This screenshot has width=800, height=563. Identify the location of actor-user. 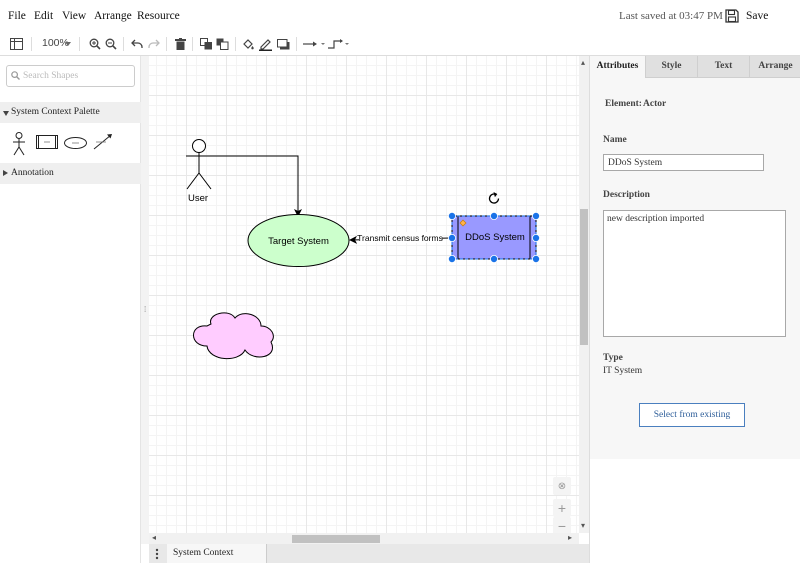
(199, 164).